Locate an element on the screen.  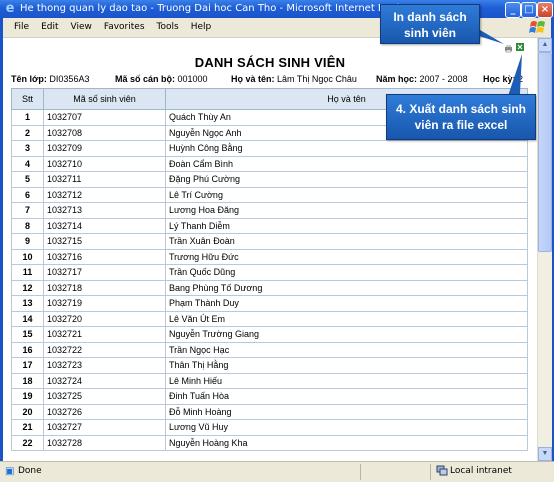
minimize-icon: _ is located at coordinates (513, 10).